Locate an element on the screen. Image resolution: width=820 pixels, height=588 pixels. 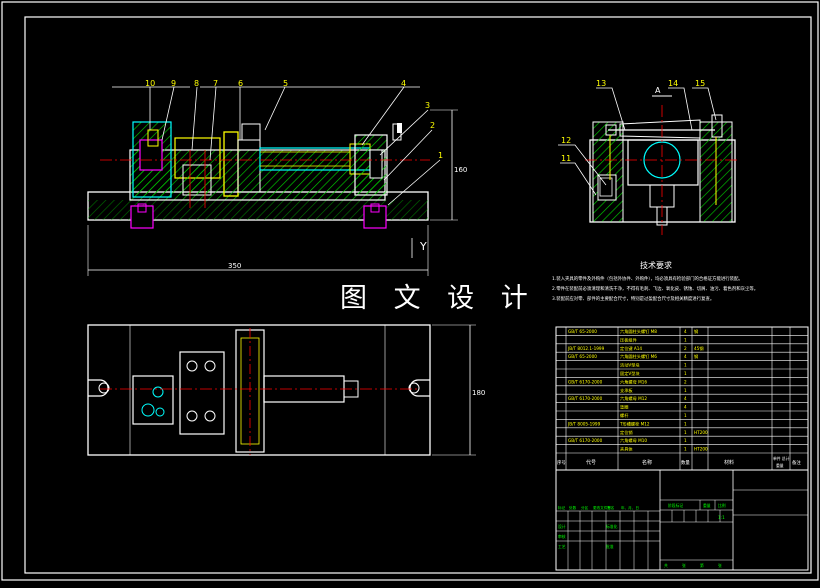
side-clamp-plate is located at coordinates (660, 129).